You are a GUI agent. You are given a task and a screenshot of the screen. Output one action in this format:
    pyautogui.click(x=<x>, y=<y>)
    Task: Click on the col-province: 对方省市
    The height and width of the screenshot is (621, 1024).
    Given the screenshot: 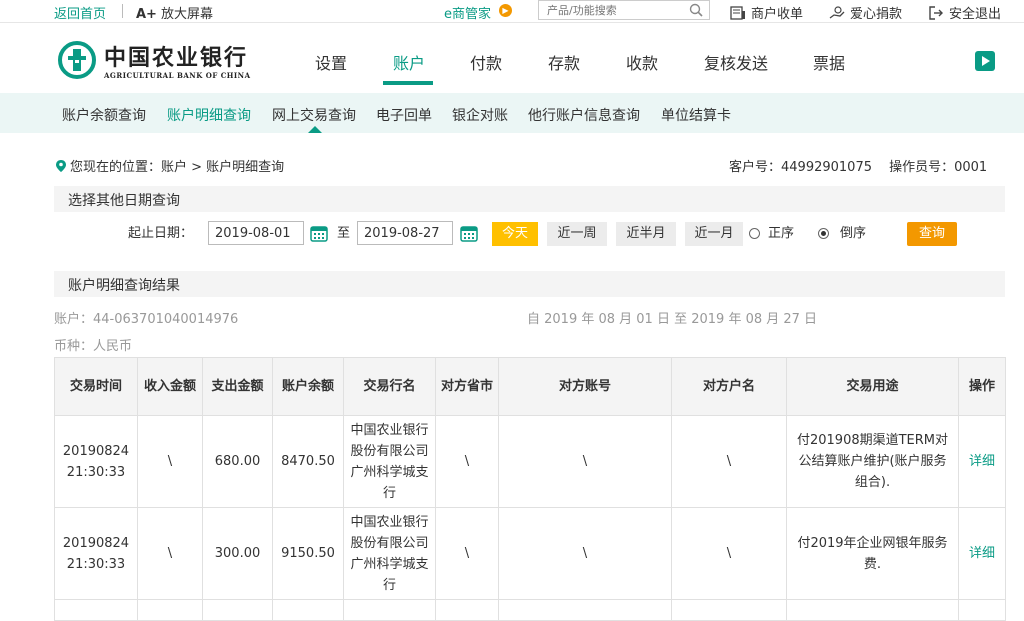 What is the action you would take?
    pyautogui.click(x=467, y=386)
    